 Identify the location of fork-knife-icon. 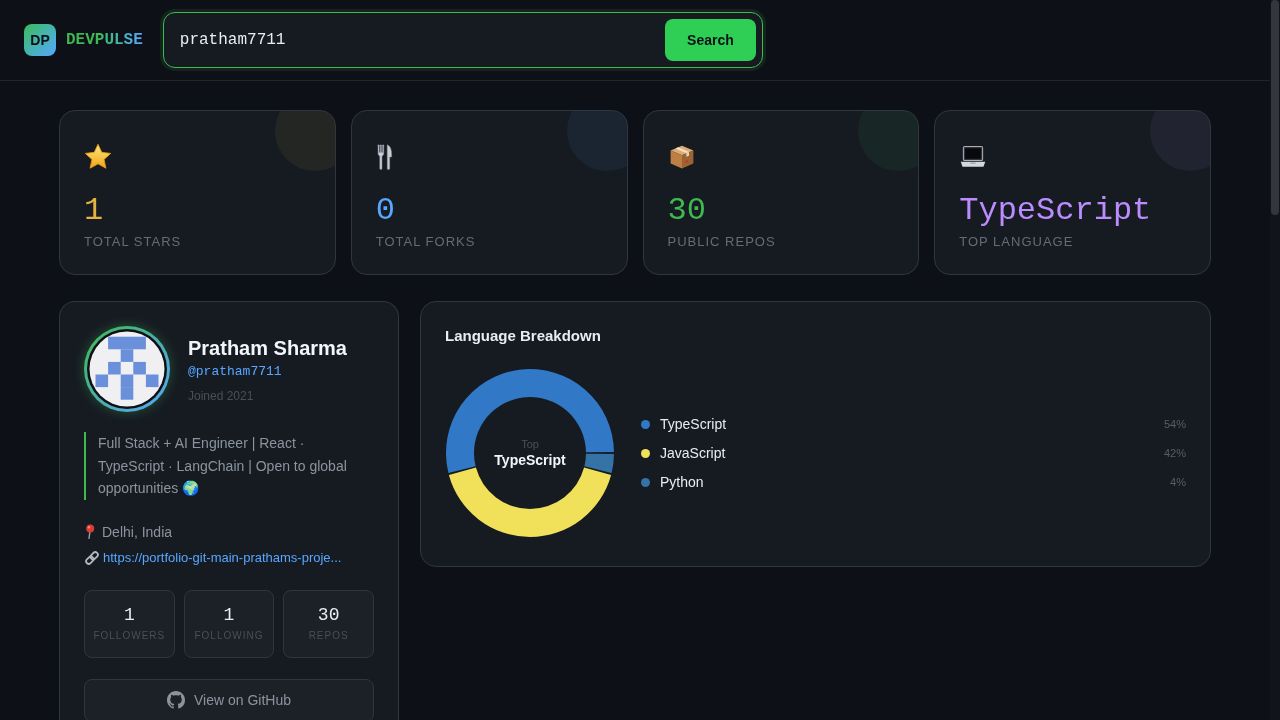
(384, 157).